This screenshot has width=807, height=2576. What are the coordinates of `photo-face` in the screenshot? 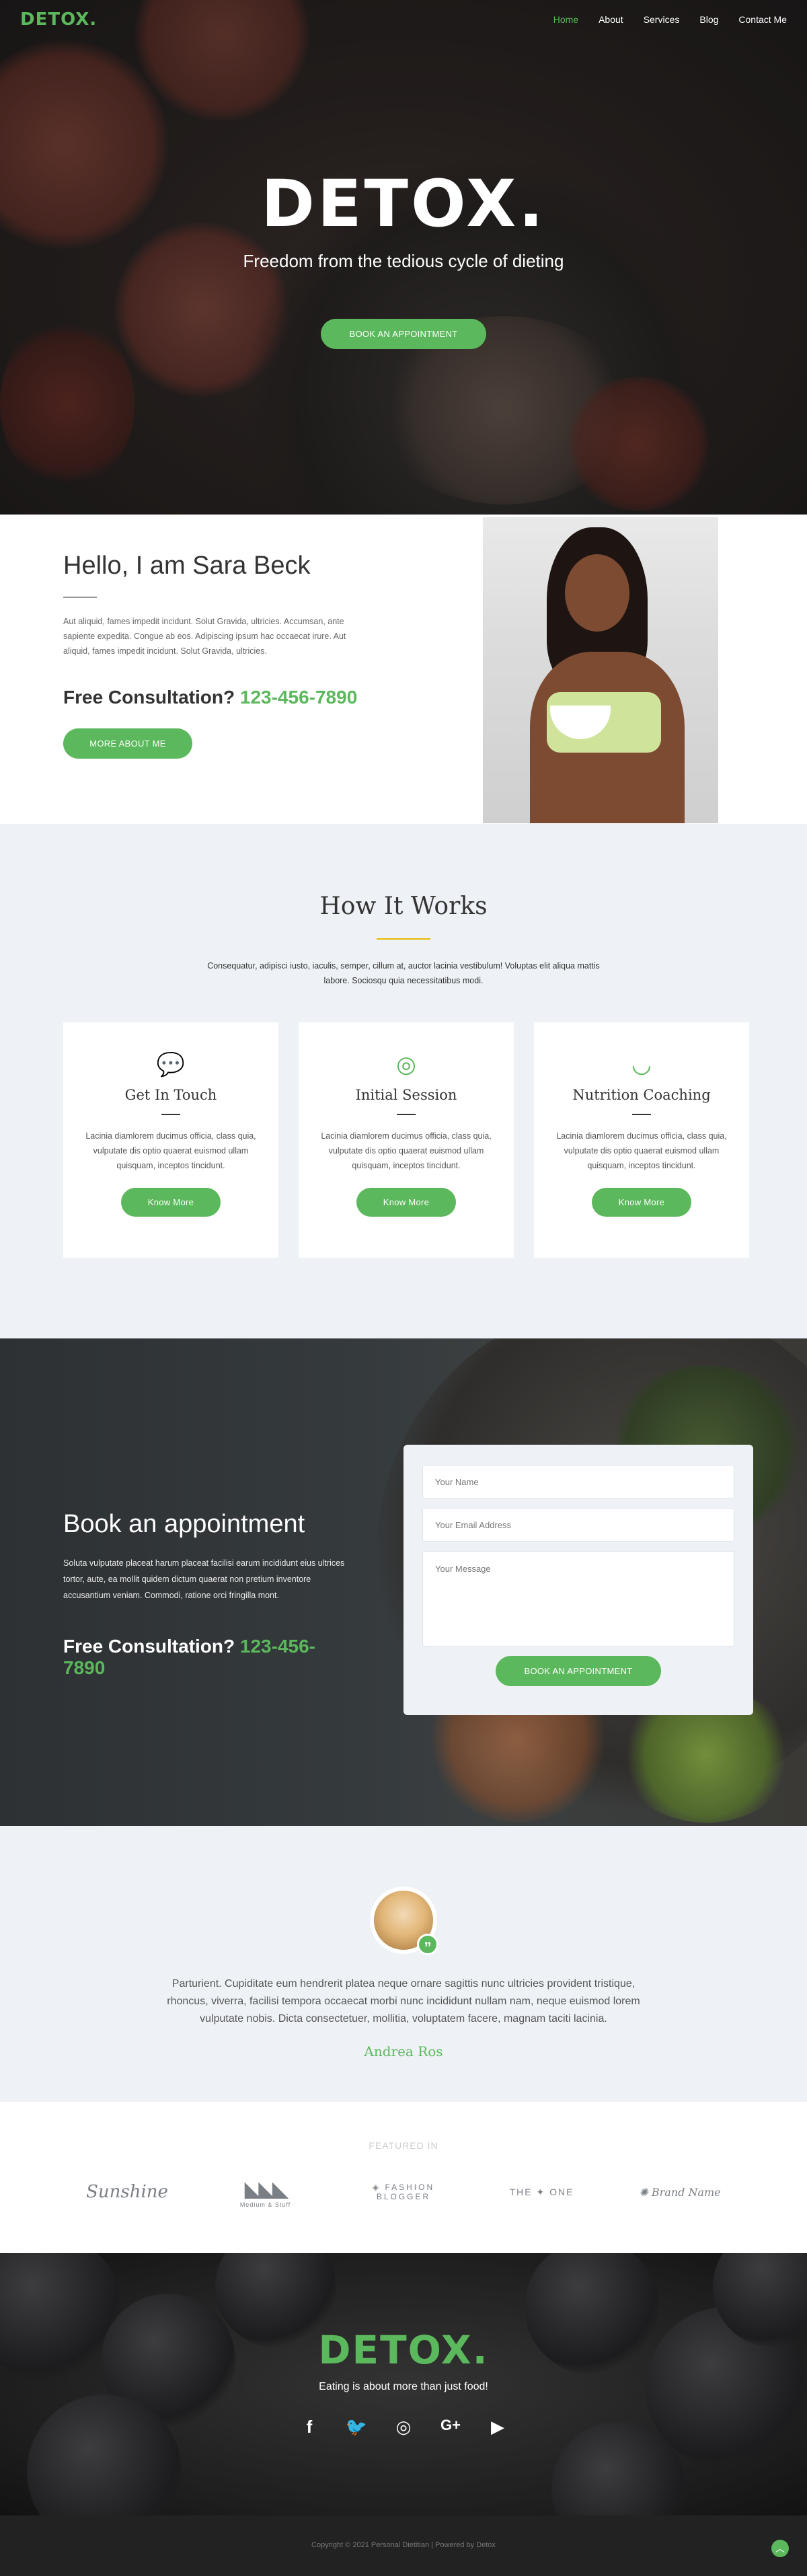 It's located at (597, 593).